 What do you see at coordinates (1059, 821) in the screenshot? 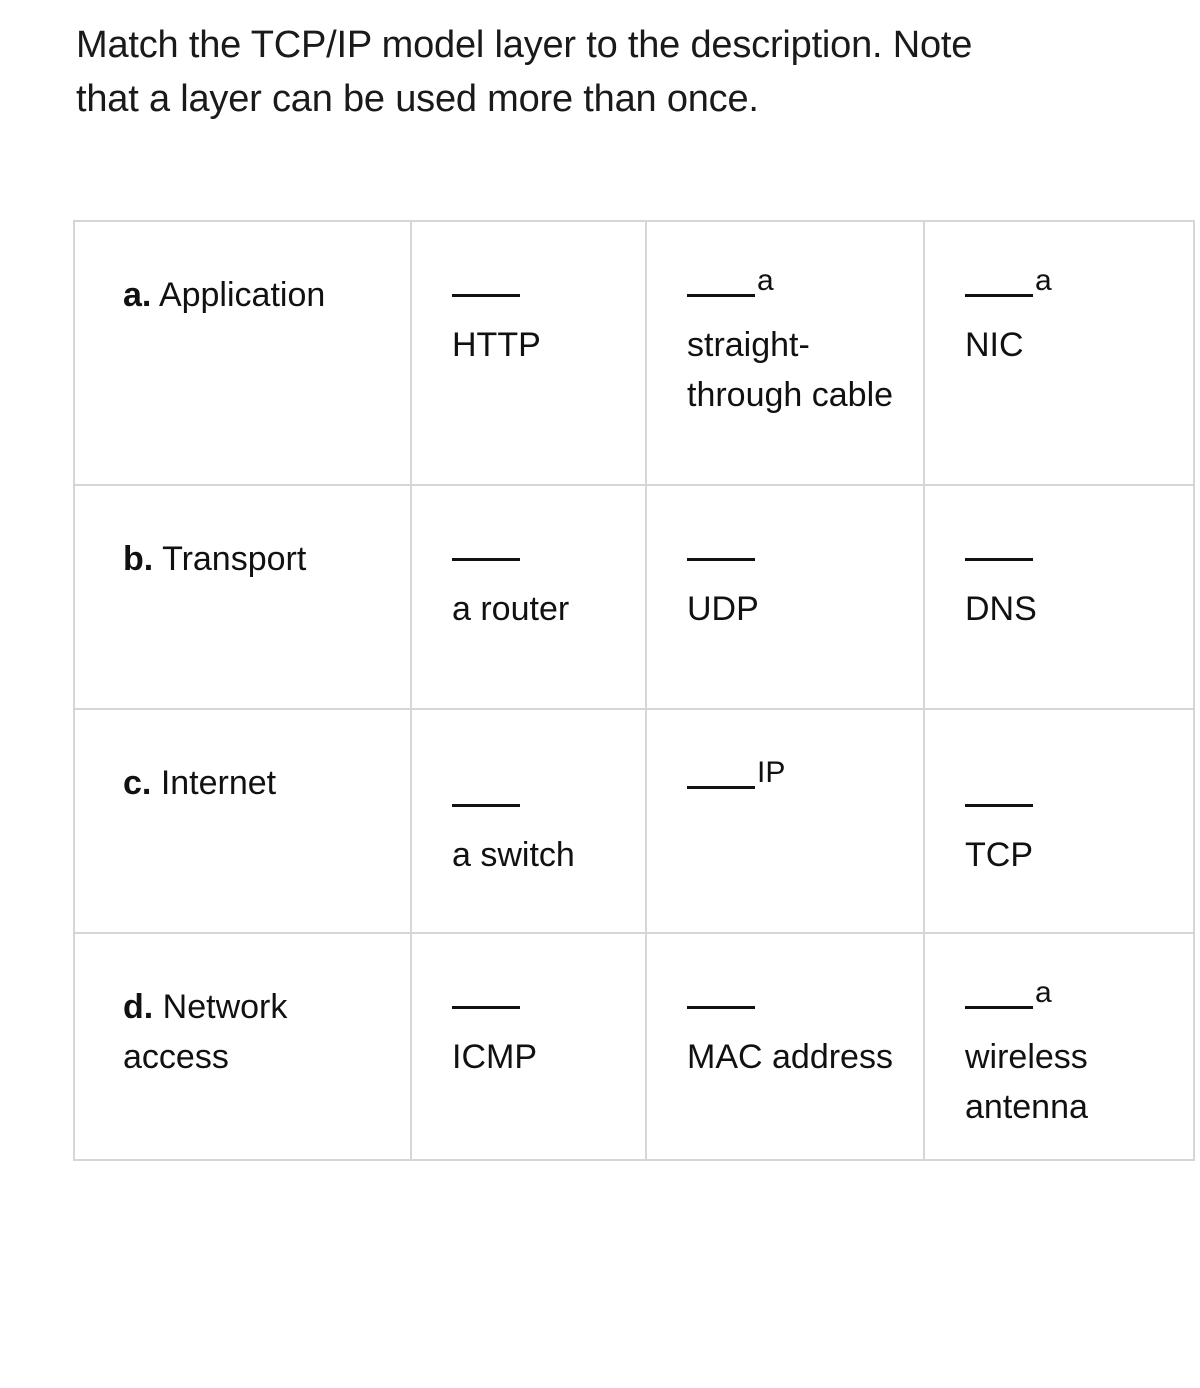
I see `answer-cell: TCP` at bounding box center [1059, 821].